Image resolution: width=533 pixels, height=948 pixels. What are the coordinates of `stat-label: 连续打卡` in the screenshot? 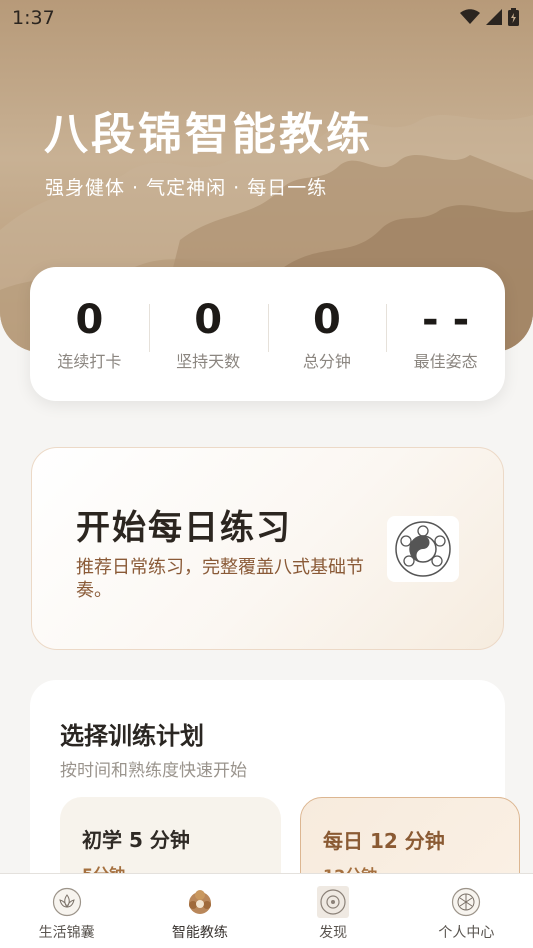 It's located at (89, 361).